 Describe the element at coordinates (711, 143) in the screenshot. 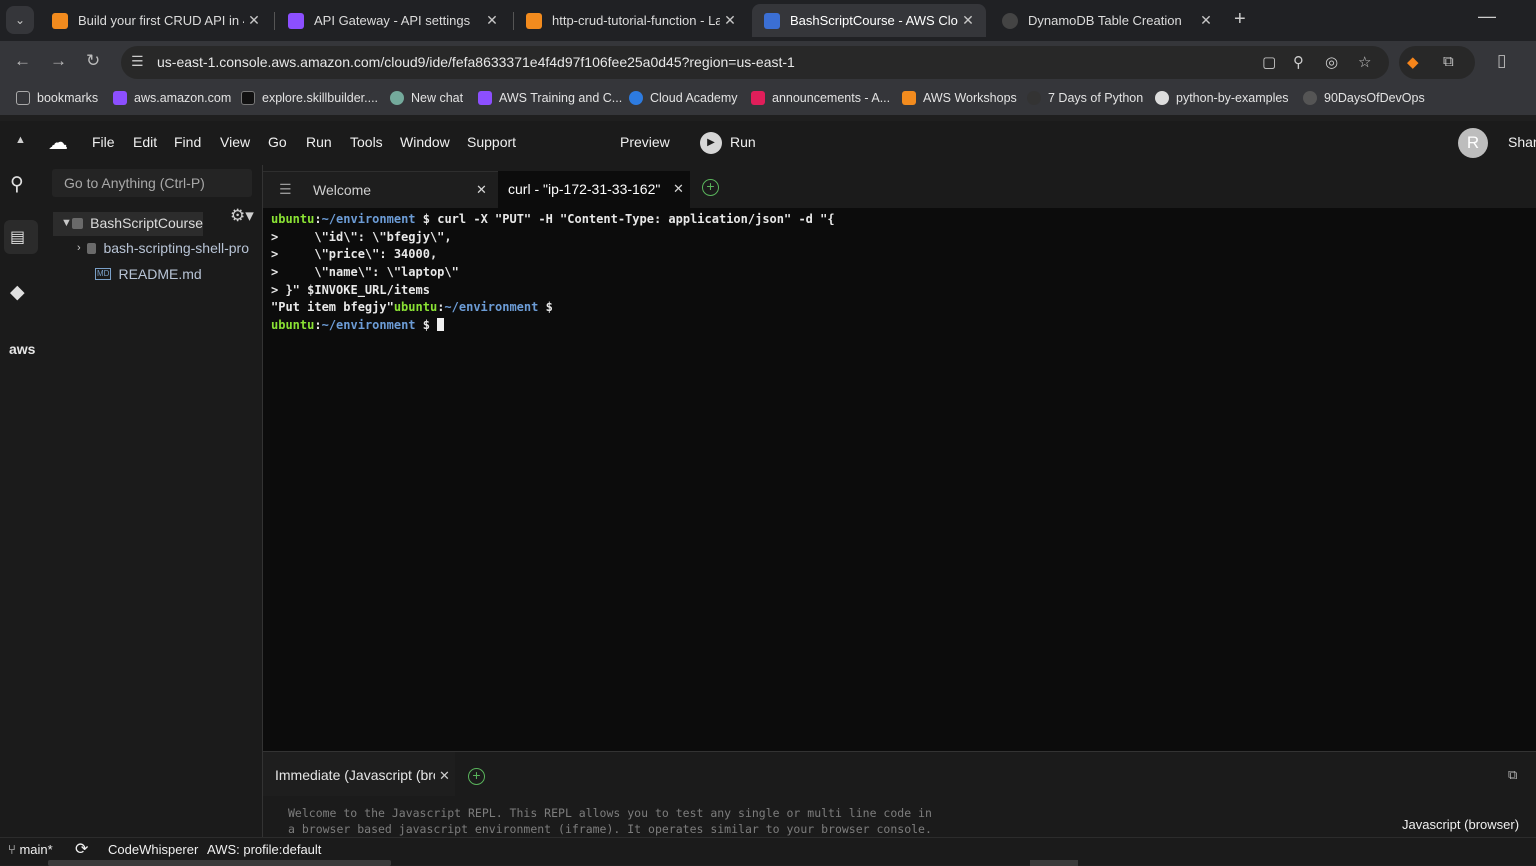

I see `run-play-icon: ▶` at that location.